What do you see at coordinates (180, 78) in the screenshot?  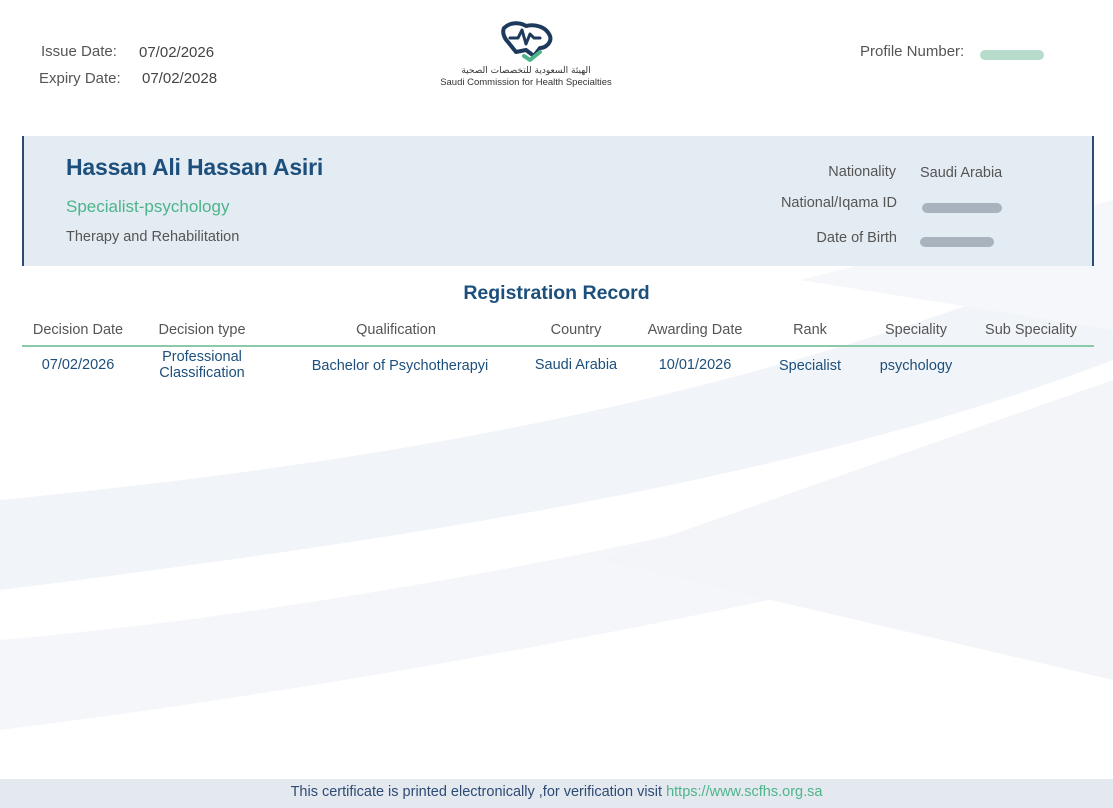 I see `expiry-date-value: 07/02/2028` at bounding box center [180, 78].